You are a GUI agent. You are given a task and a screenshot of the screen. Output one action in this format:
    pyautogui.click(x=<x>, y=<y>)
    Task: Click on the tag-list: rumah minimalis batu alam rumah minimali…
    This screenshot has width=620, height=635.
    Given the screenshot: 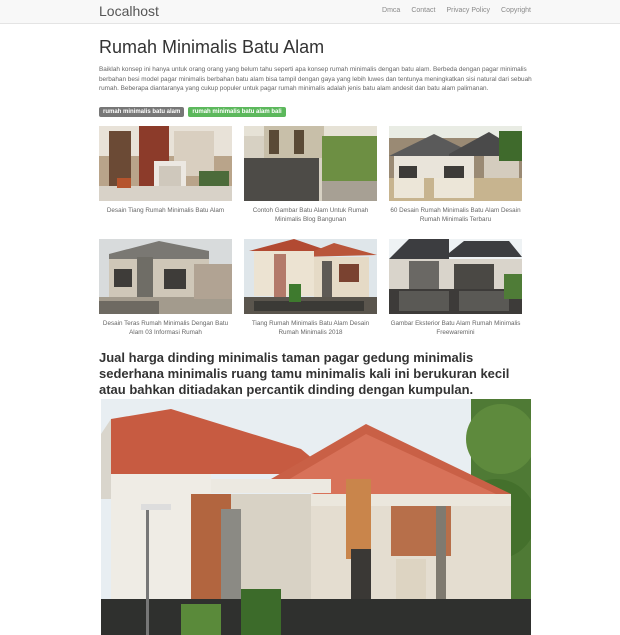 What is the action you would take?
    pyautogui.click(x=192, y=112)
    